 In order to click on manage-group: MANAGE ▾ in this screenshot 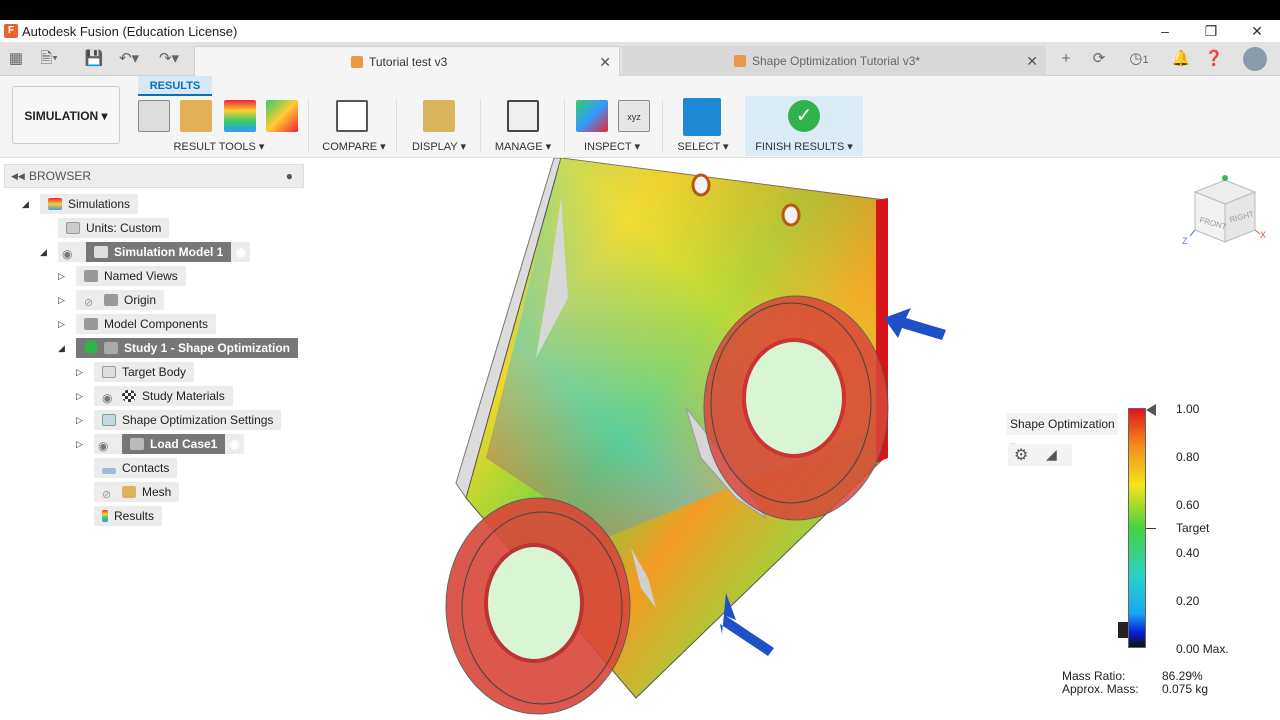, I will do `click(523, 128)`.